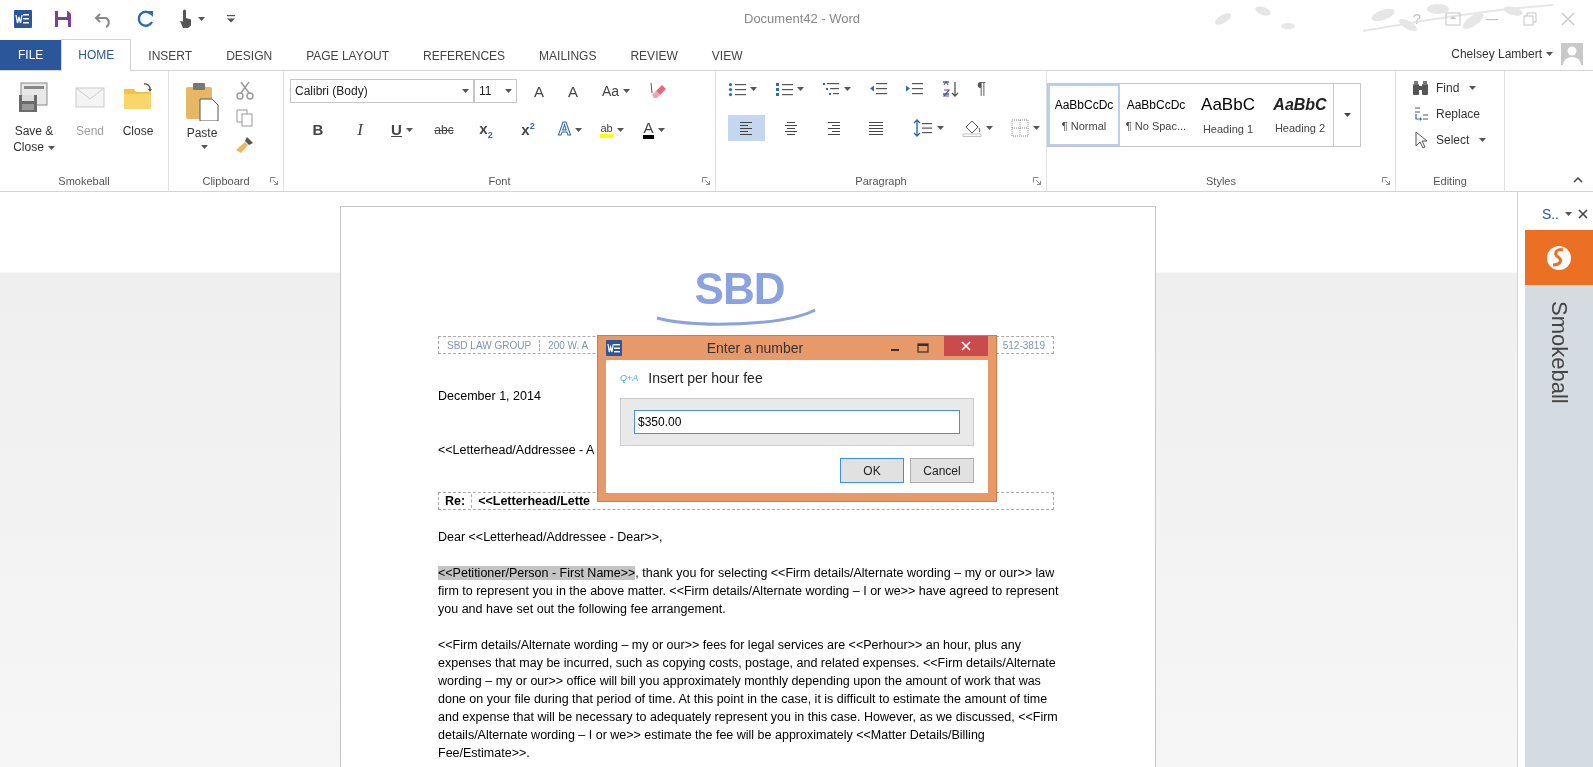  Describe the element at coordinates (1298, 115) in the screenshot. I see `style-option: AaBbC Heading 2` at that location.